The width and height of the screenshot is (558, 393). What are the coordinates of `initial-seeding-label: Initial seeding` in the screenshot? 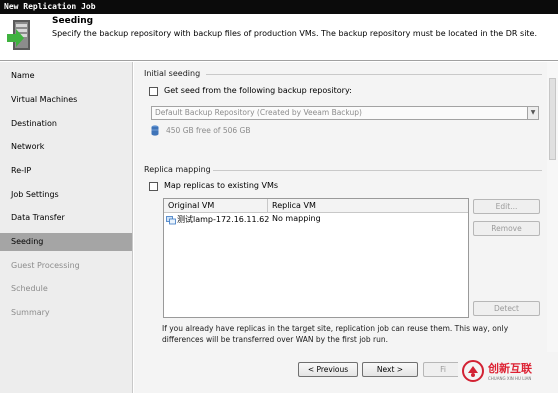 It's located at (172, 73).